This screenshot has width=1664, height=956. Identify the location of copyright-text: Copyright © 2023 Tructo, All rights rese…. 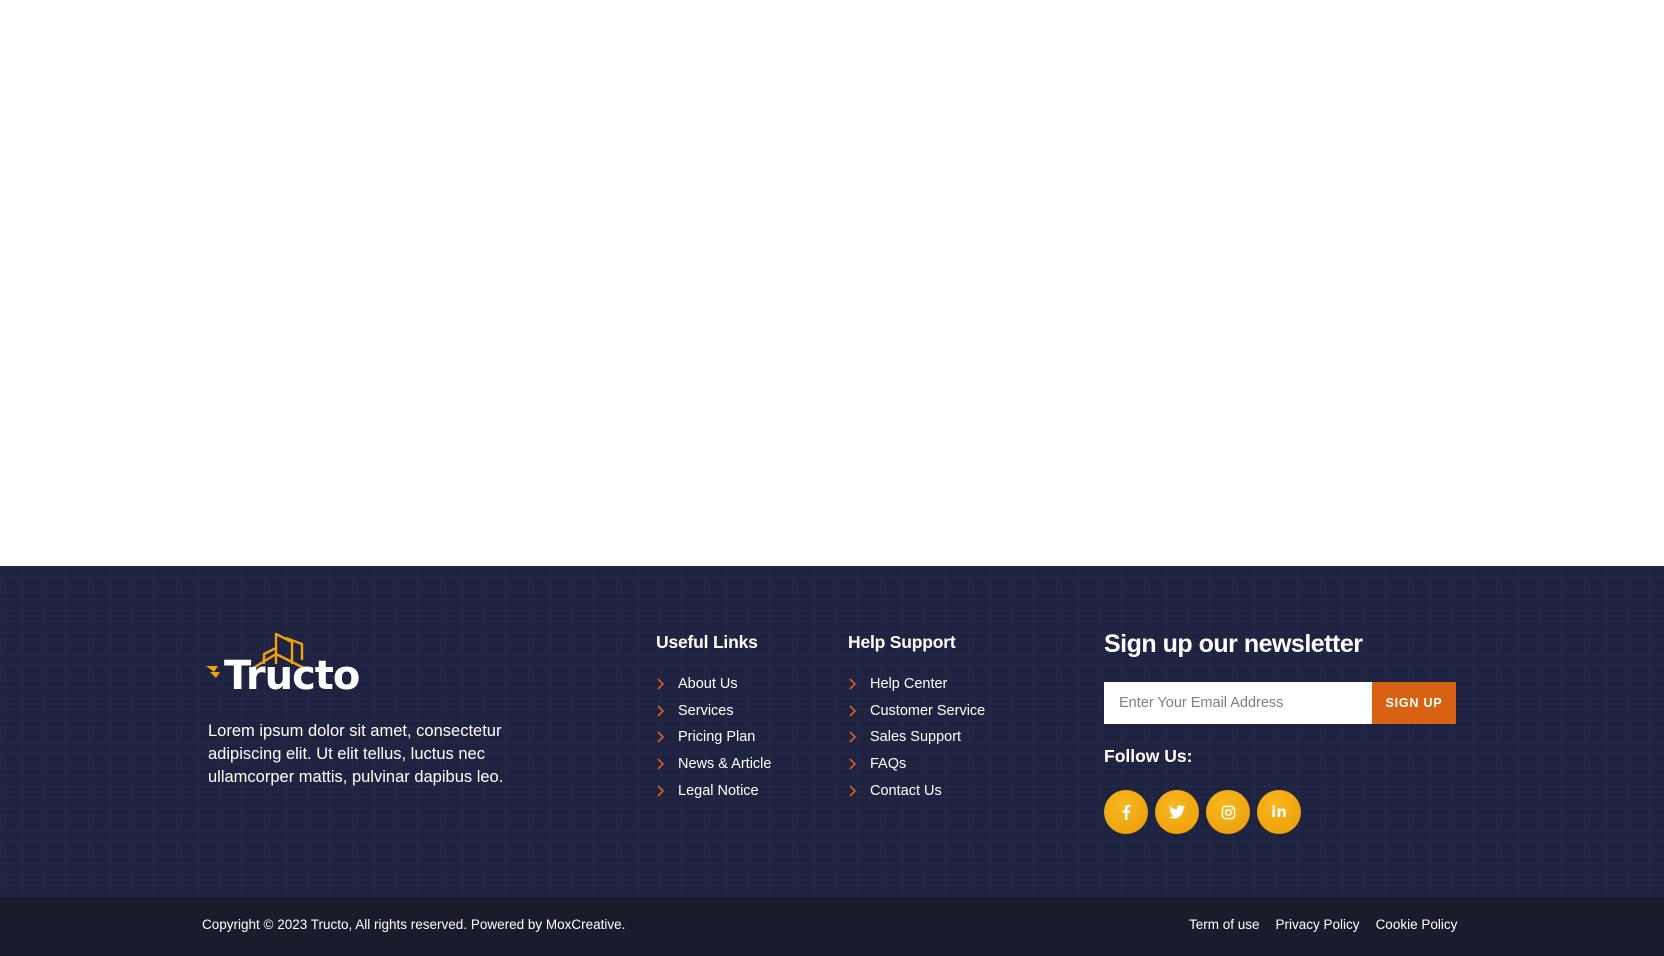
(414, 924).